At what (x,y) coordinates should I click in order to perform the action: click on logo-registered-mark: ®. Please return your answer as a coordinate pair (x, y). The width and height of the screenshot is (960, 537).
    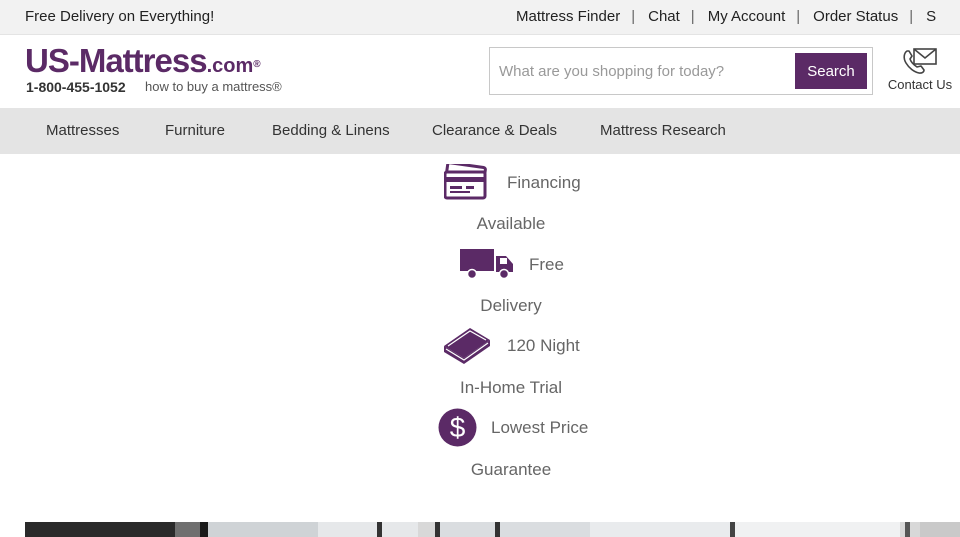
    Looking at the image, I should click on (256, 64).